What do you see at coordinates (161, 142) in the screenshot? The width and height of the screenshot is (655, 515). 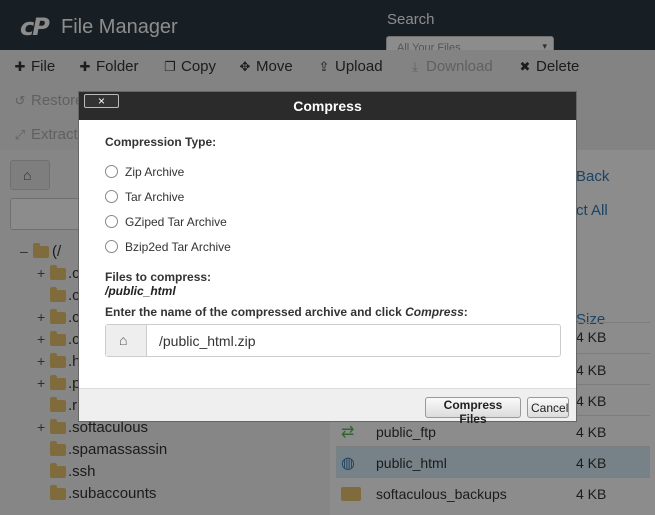 I see `compression-type-label: Compression Type:` at bounding box center [161, 142].